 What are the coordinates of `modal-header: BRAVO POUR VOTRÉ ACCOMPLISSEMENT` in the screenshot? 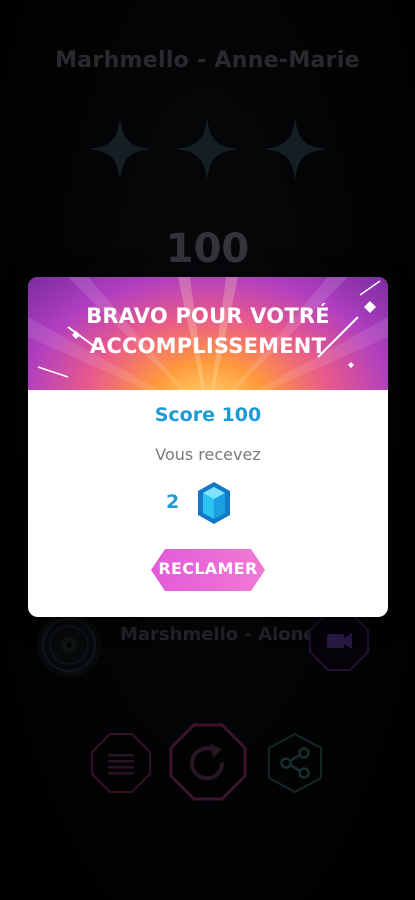 It's located at (208, 333).